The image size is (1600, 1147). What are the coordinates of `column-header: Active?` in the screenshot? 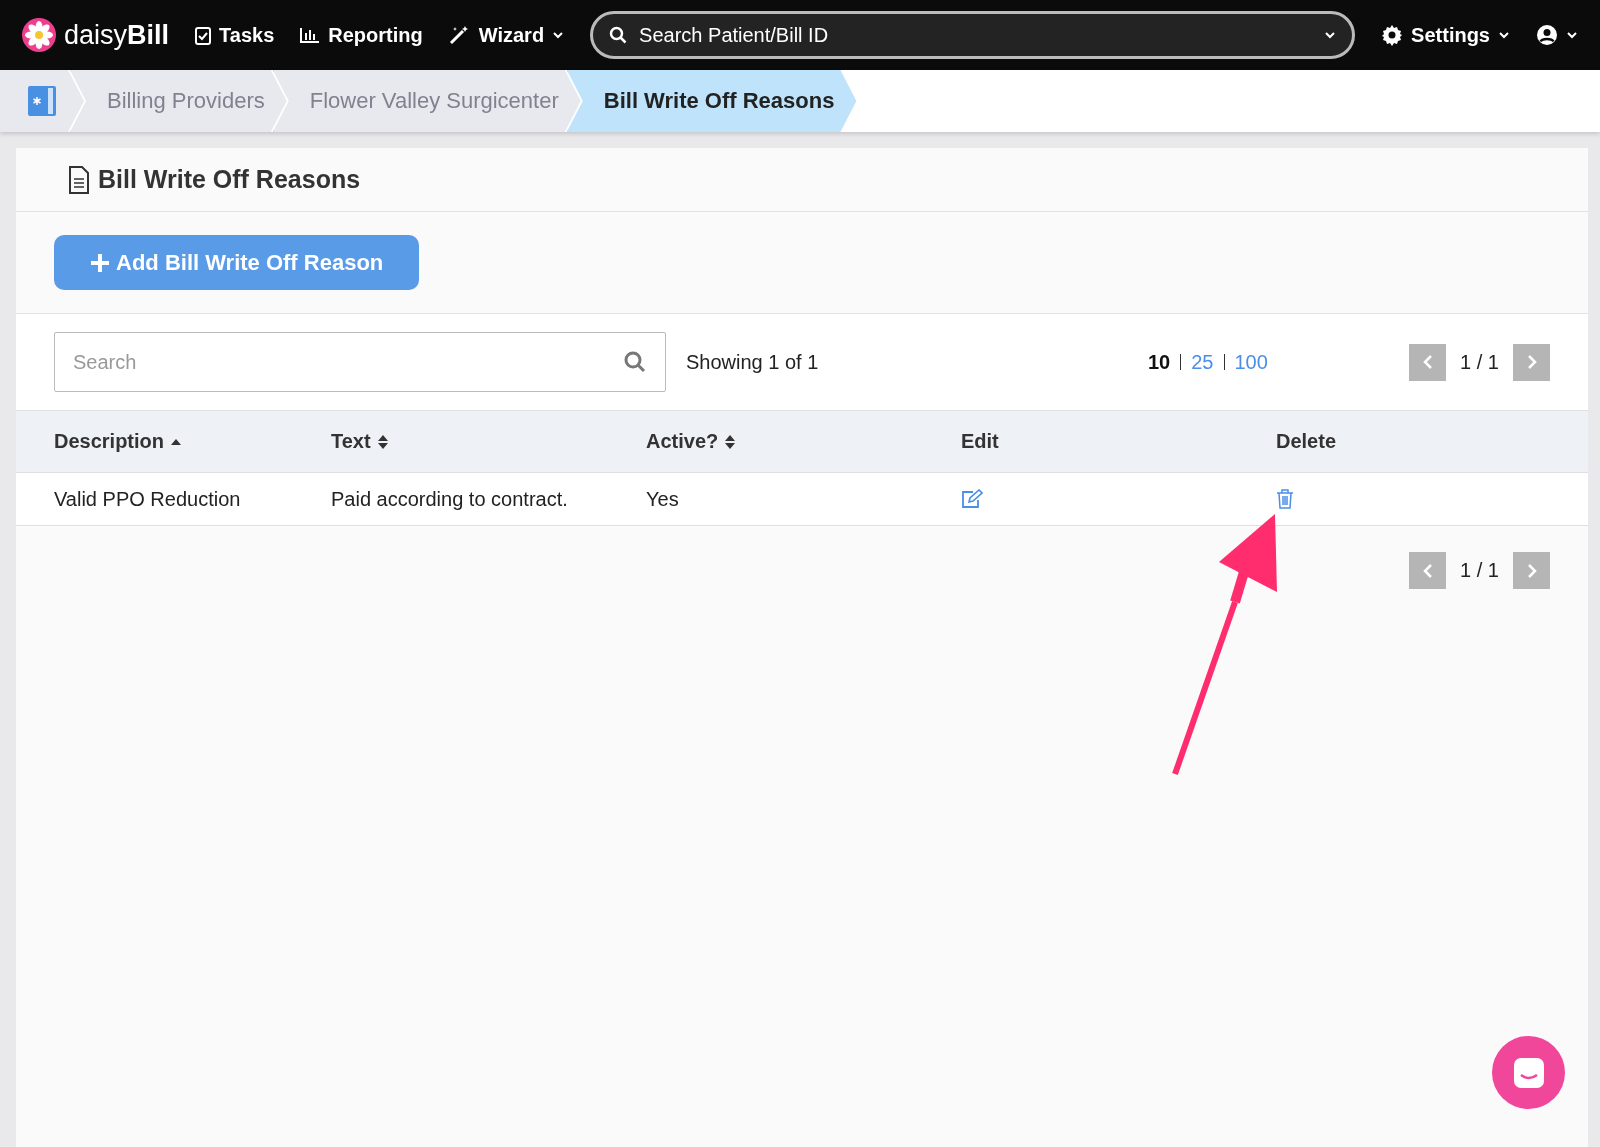 It's located at (765, 441).